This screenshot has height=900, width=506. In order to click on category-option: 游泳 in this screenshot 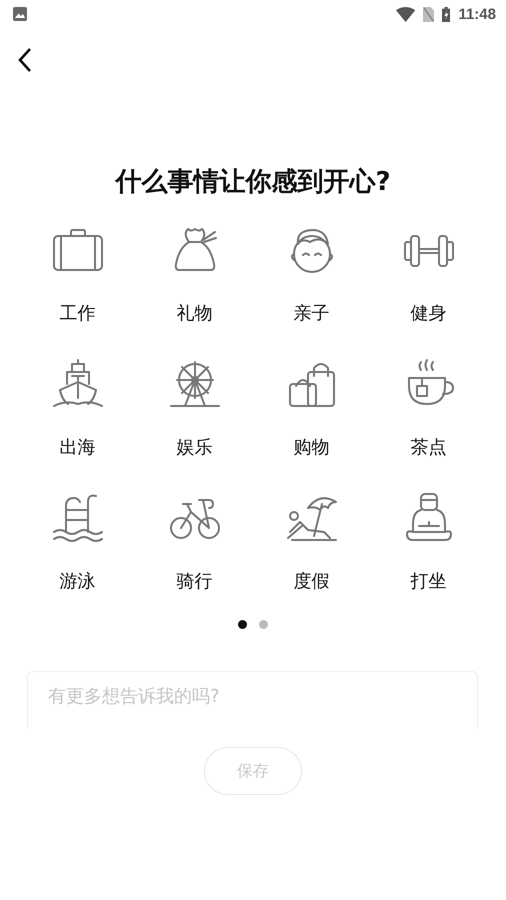, I will do `click(77, 543)`.